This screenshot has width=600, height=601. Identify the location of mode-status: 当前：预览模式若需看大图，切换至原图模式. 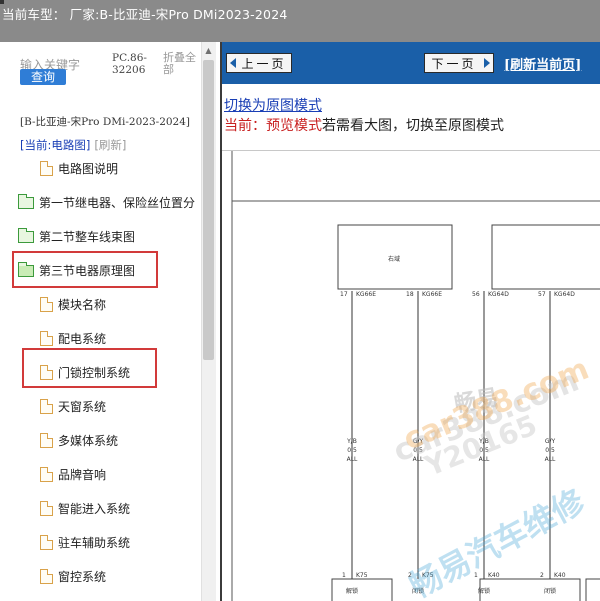
(364, 125).